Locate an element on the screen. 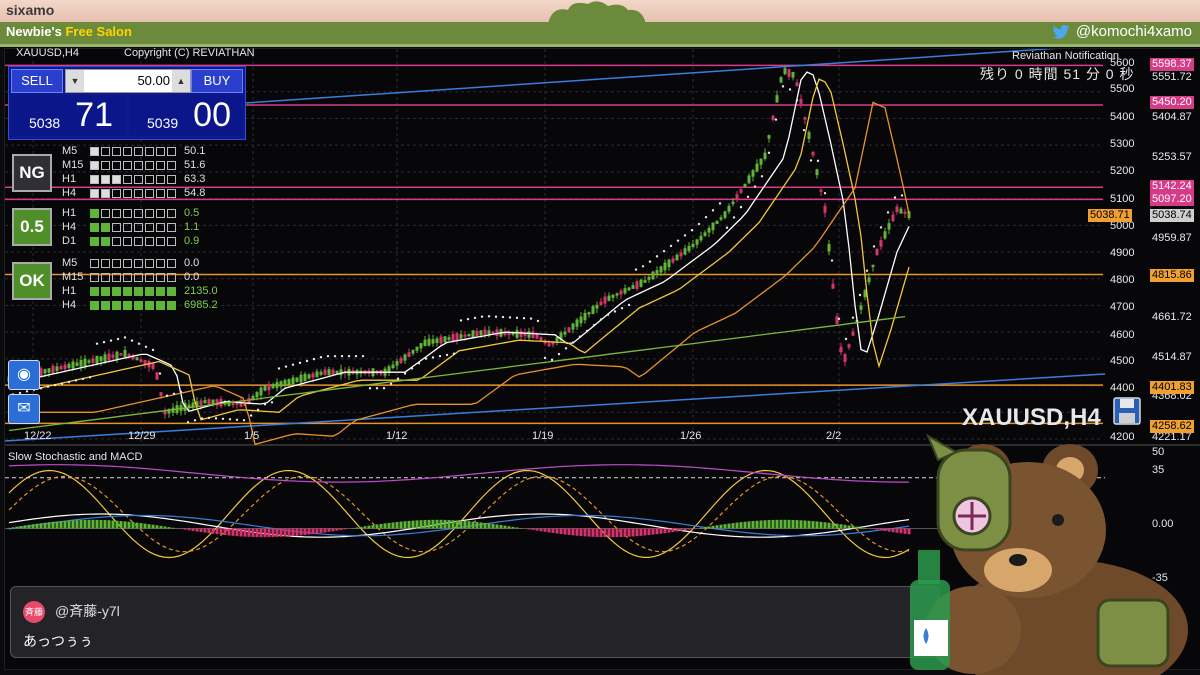  twitter-link: @komochi4xamo is located at coordinates (1122, 31).